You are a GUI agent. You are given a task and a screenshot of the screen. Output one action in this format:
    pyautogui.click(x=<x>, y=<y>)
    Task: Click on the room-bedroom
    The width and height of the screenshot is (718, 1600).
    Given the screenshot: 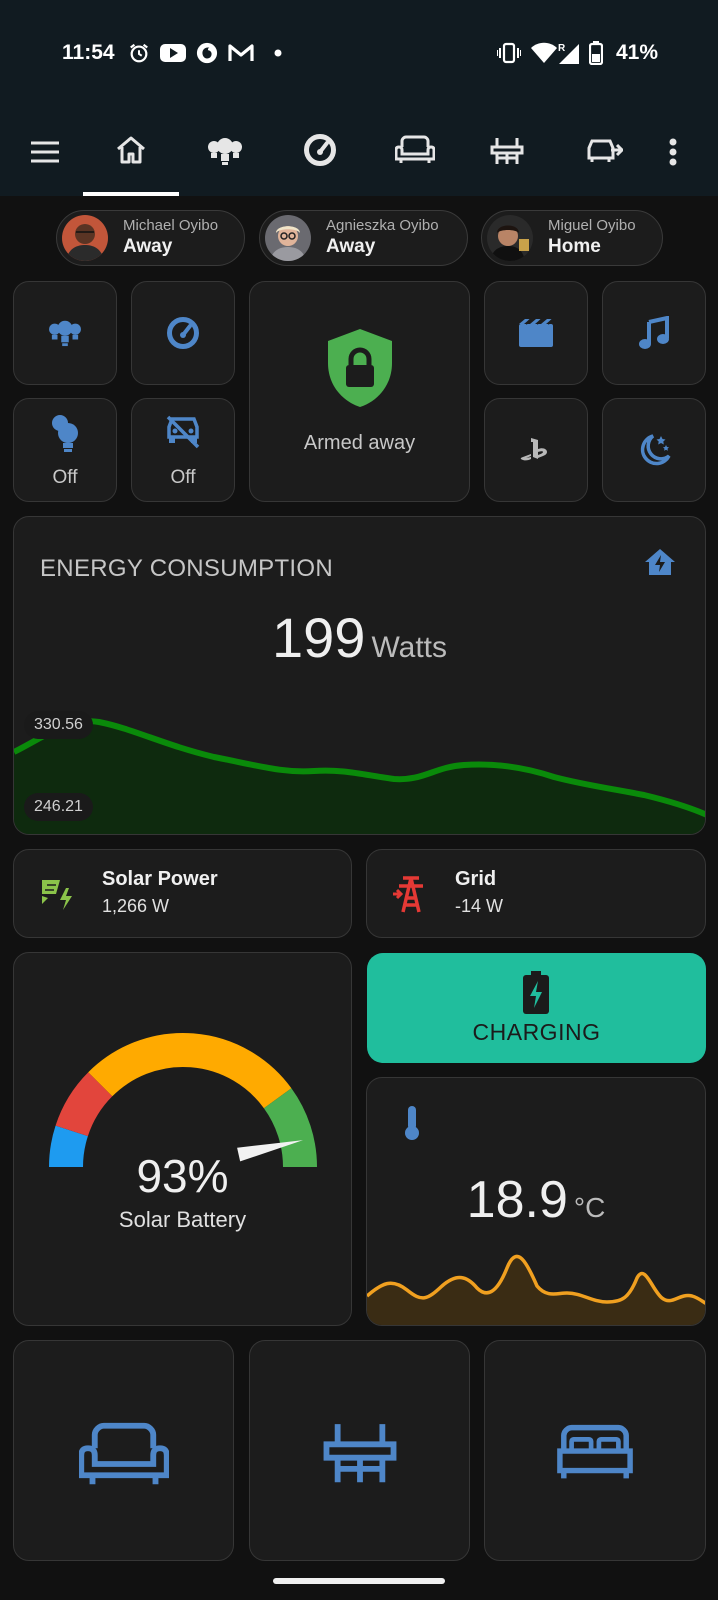 What is the action you would take?
    pyautogui.click(x=595, y=1450)
    